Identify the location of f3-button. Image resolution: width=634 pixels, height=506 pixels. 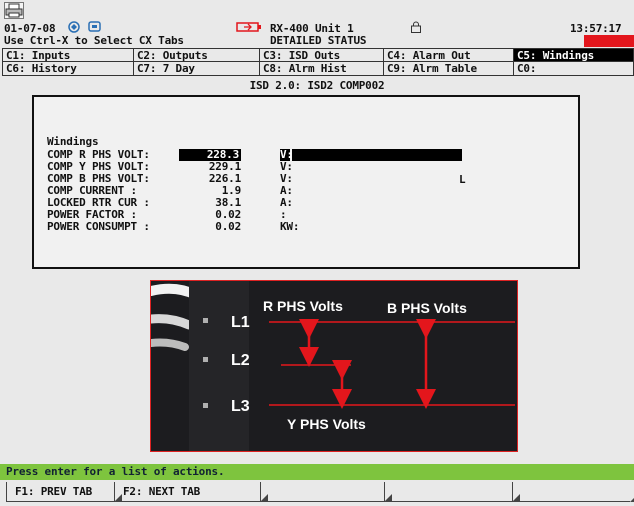
(326, 492).